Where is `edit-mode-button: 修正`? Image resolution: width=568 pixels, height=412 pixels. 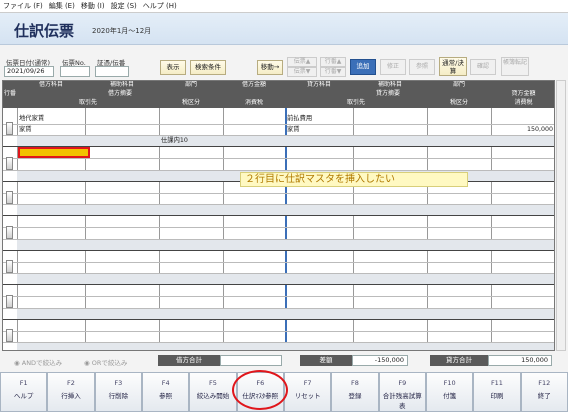
edit-mode-button: 修正 is located at coordinates (393, 67).